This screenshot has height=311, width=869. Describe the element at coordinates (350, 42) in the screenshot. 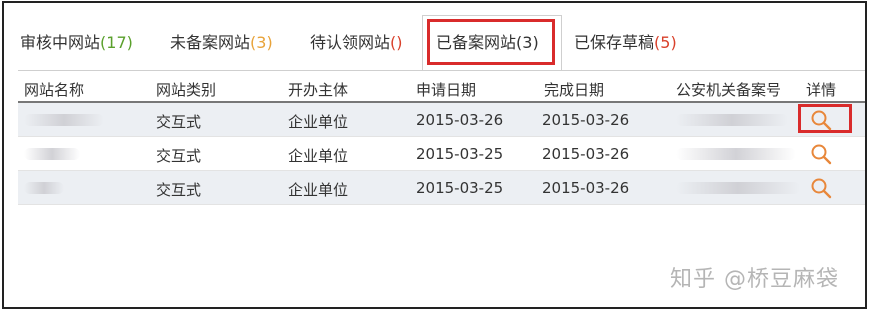

I see `tab-label: 待认领网站` at that location.